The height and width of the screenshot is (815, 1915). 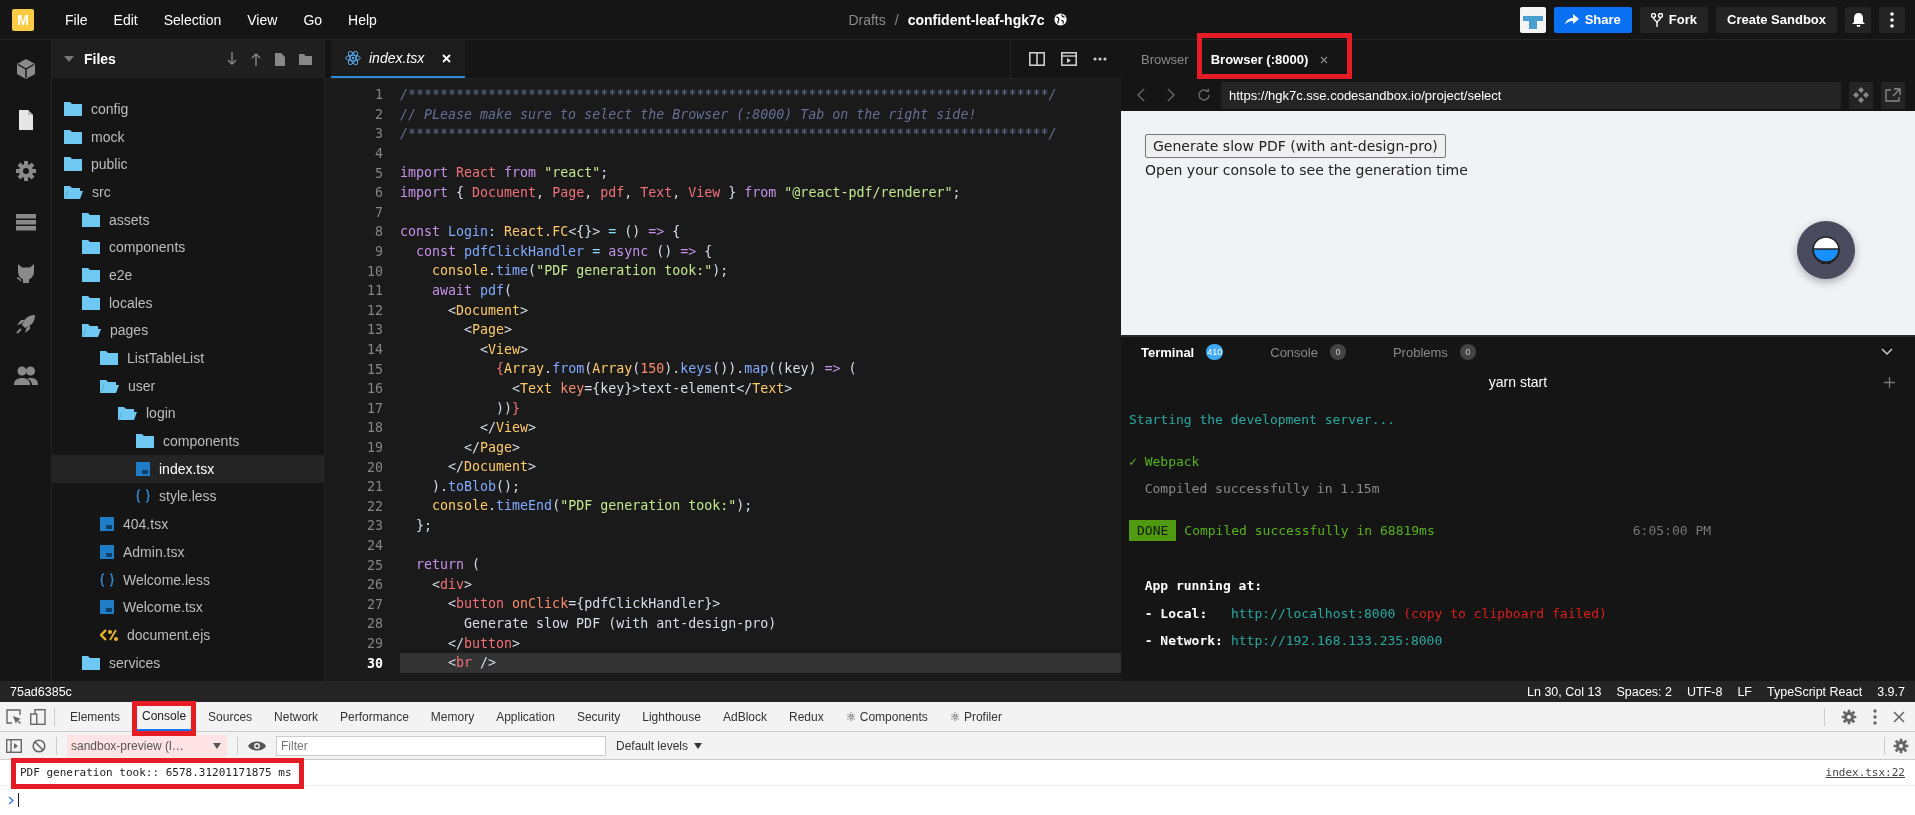 I want to click on devtools-tab: Lighthouse, so click(x=671, y=716).